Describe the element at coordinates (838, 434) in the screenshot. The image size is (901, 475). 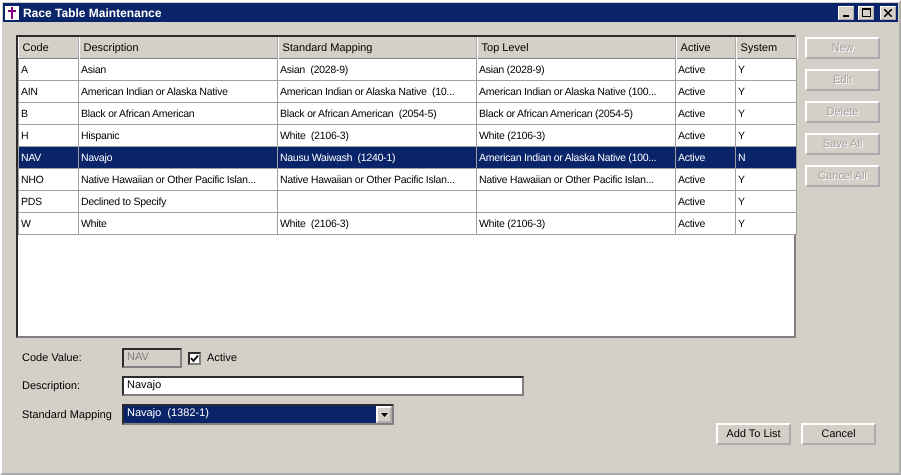
I see `dialog-button: Cancel` at that location.